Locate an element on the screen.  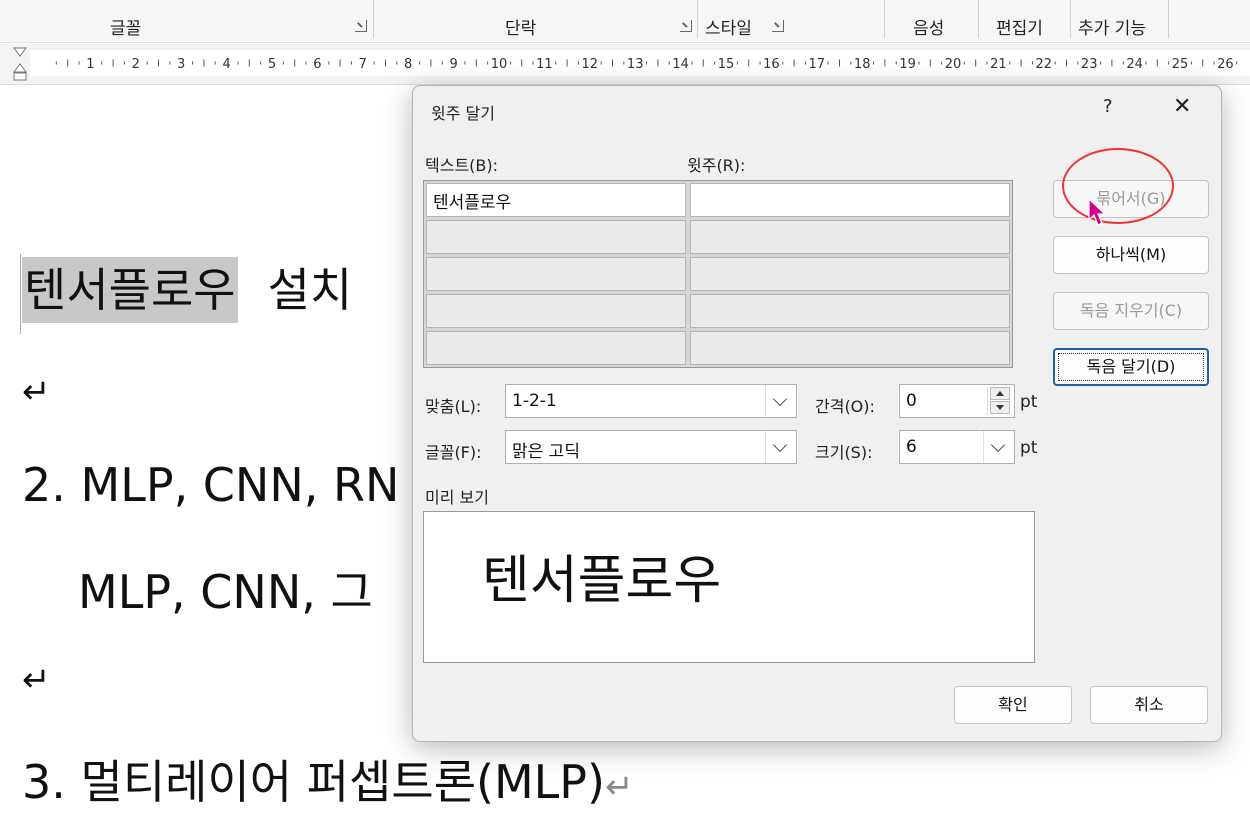
ruler-number: 3 is located at coordinates (181, 64).